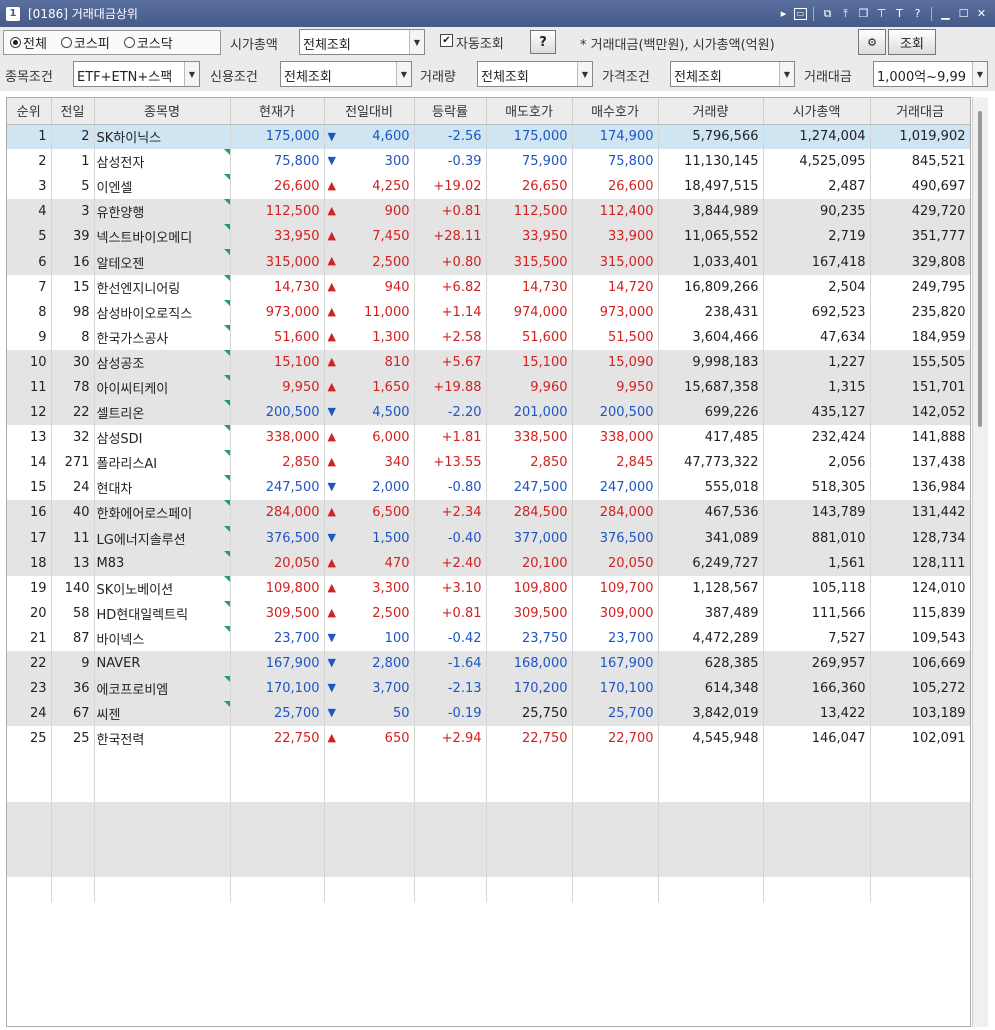 Image resolution: width=995 pixels, height=1030 pixels. I want to click on cell-stock-name: 삼성전자, so click(162, 162).